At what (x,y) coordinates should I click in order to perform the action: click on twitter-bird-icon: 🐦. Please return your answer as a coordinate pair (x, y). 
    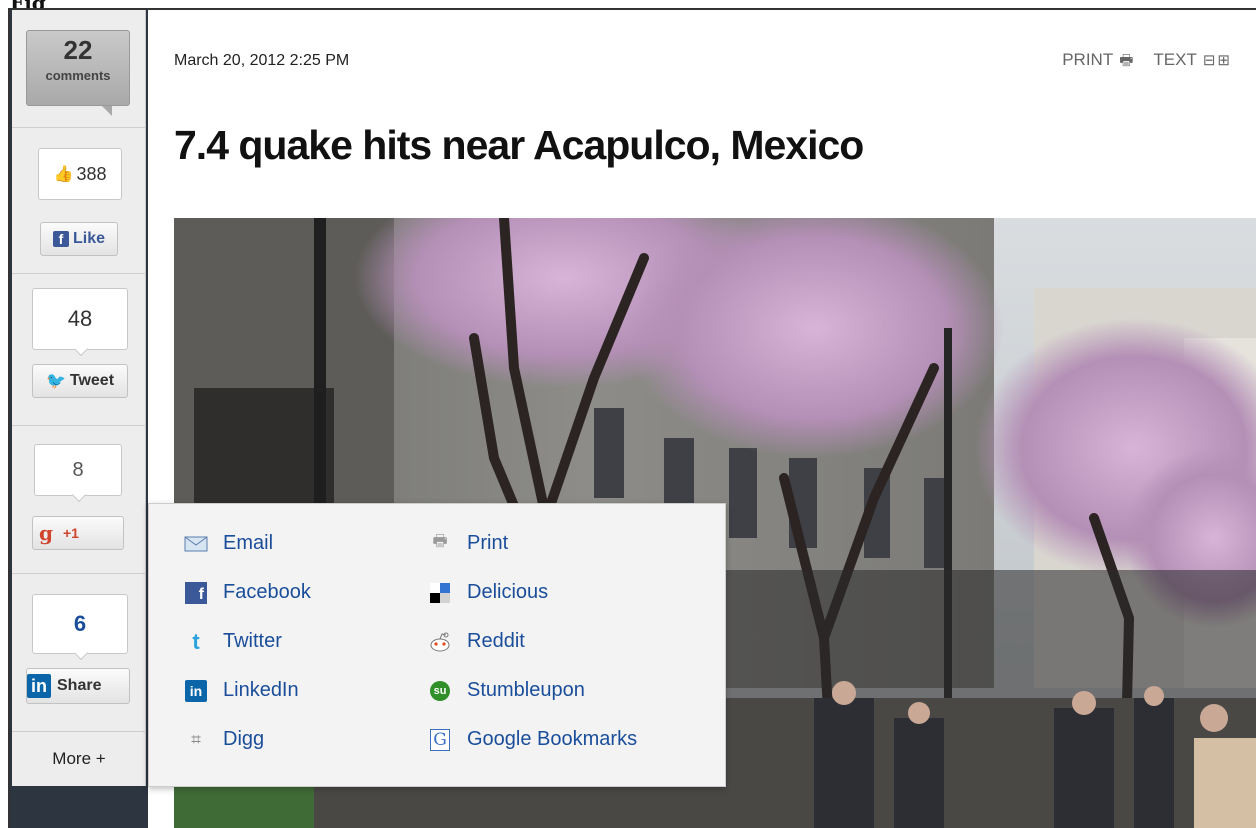
    Looking at the image, I should click on (55, 381).